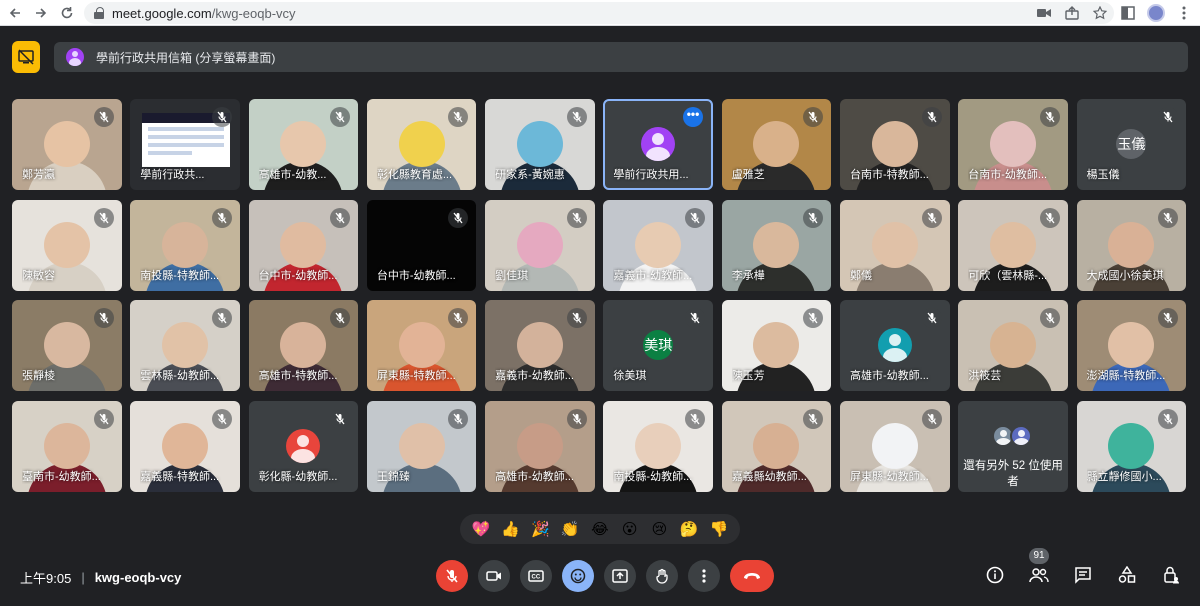  What do you see at coordinates (1100, 13) in the screenshot?
I see `star-icon` at bounding box center [1100, 13].